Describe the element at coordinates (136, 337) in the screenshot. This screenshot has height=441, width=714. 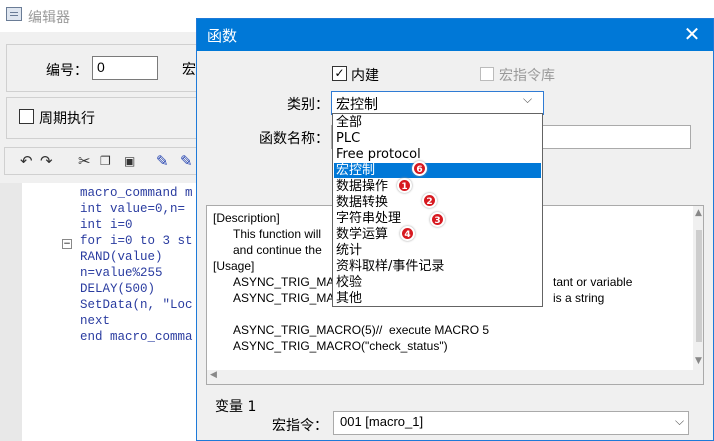
I see `code-line: end macro_comma` at that location.